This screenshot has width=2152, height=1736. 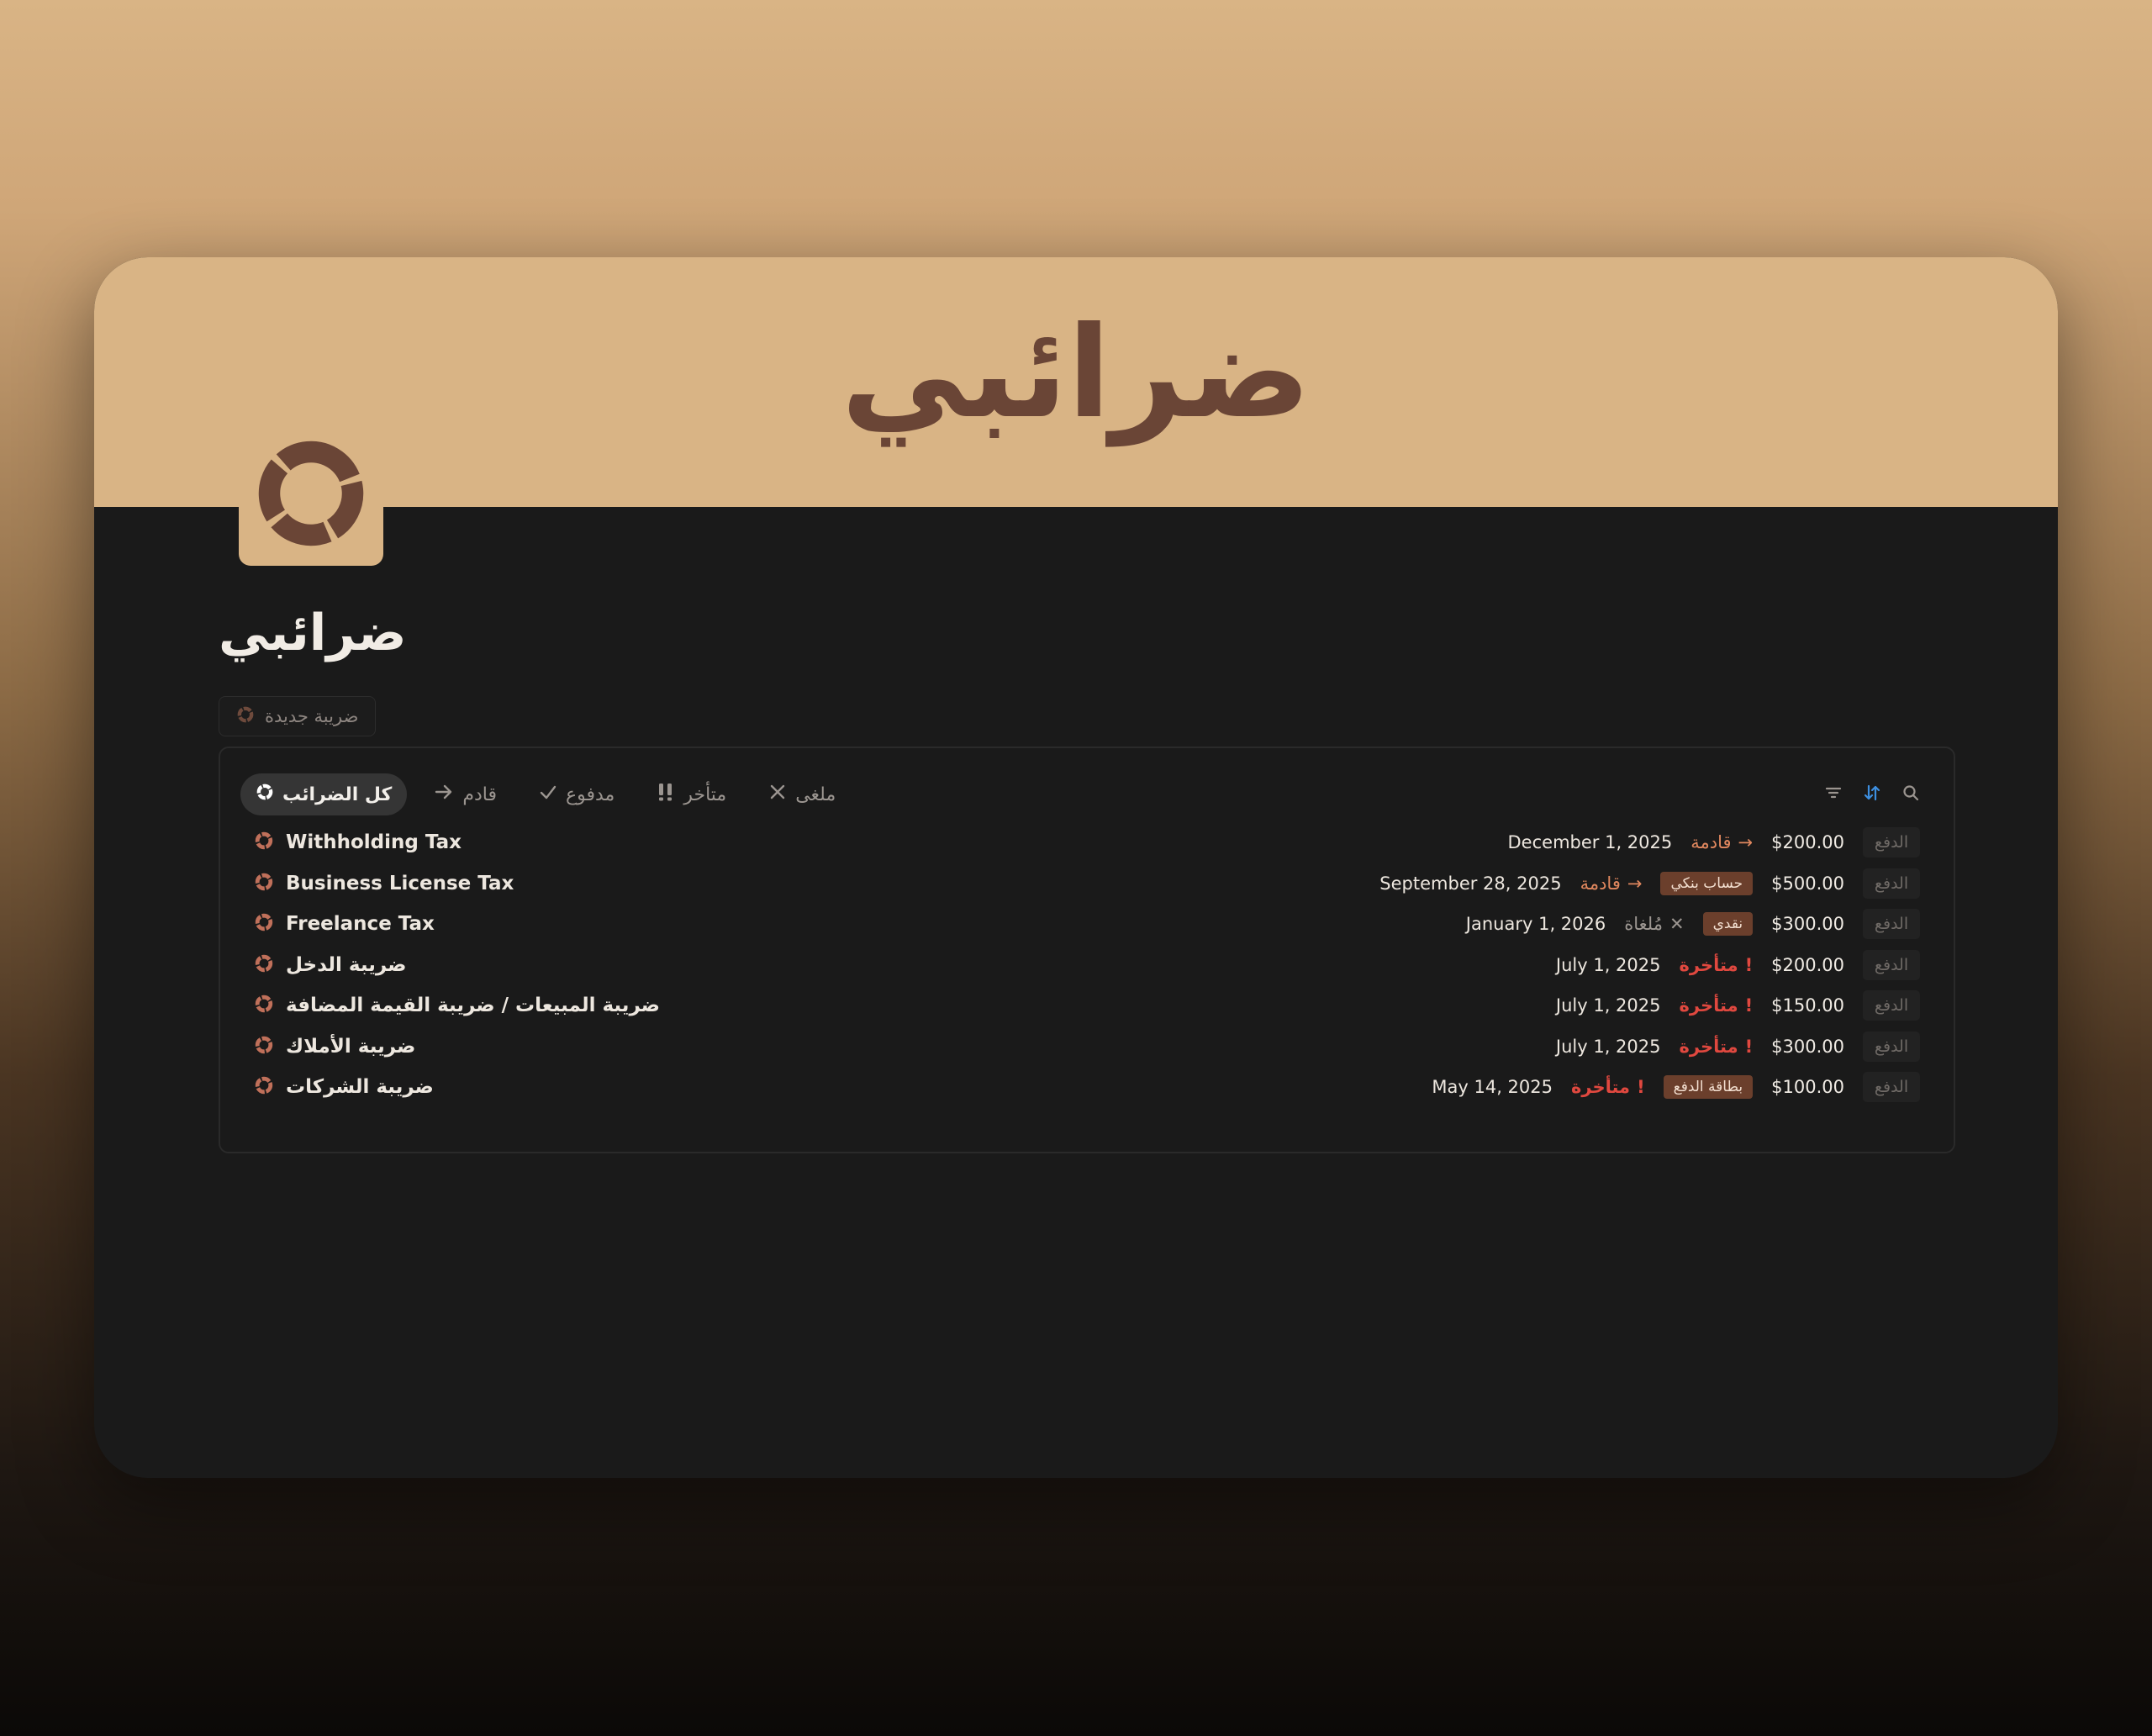 I want to click on double-exclamation-icon, so click(x=666, y=794).